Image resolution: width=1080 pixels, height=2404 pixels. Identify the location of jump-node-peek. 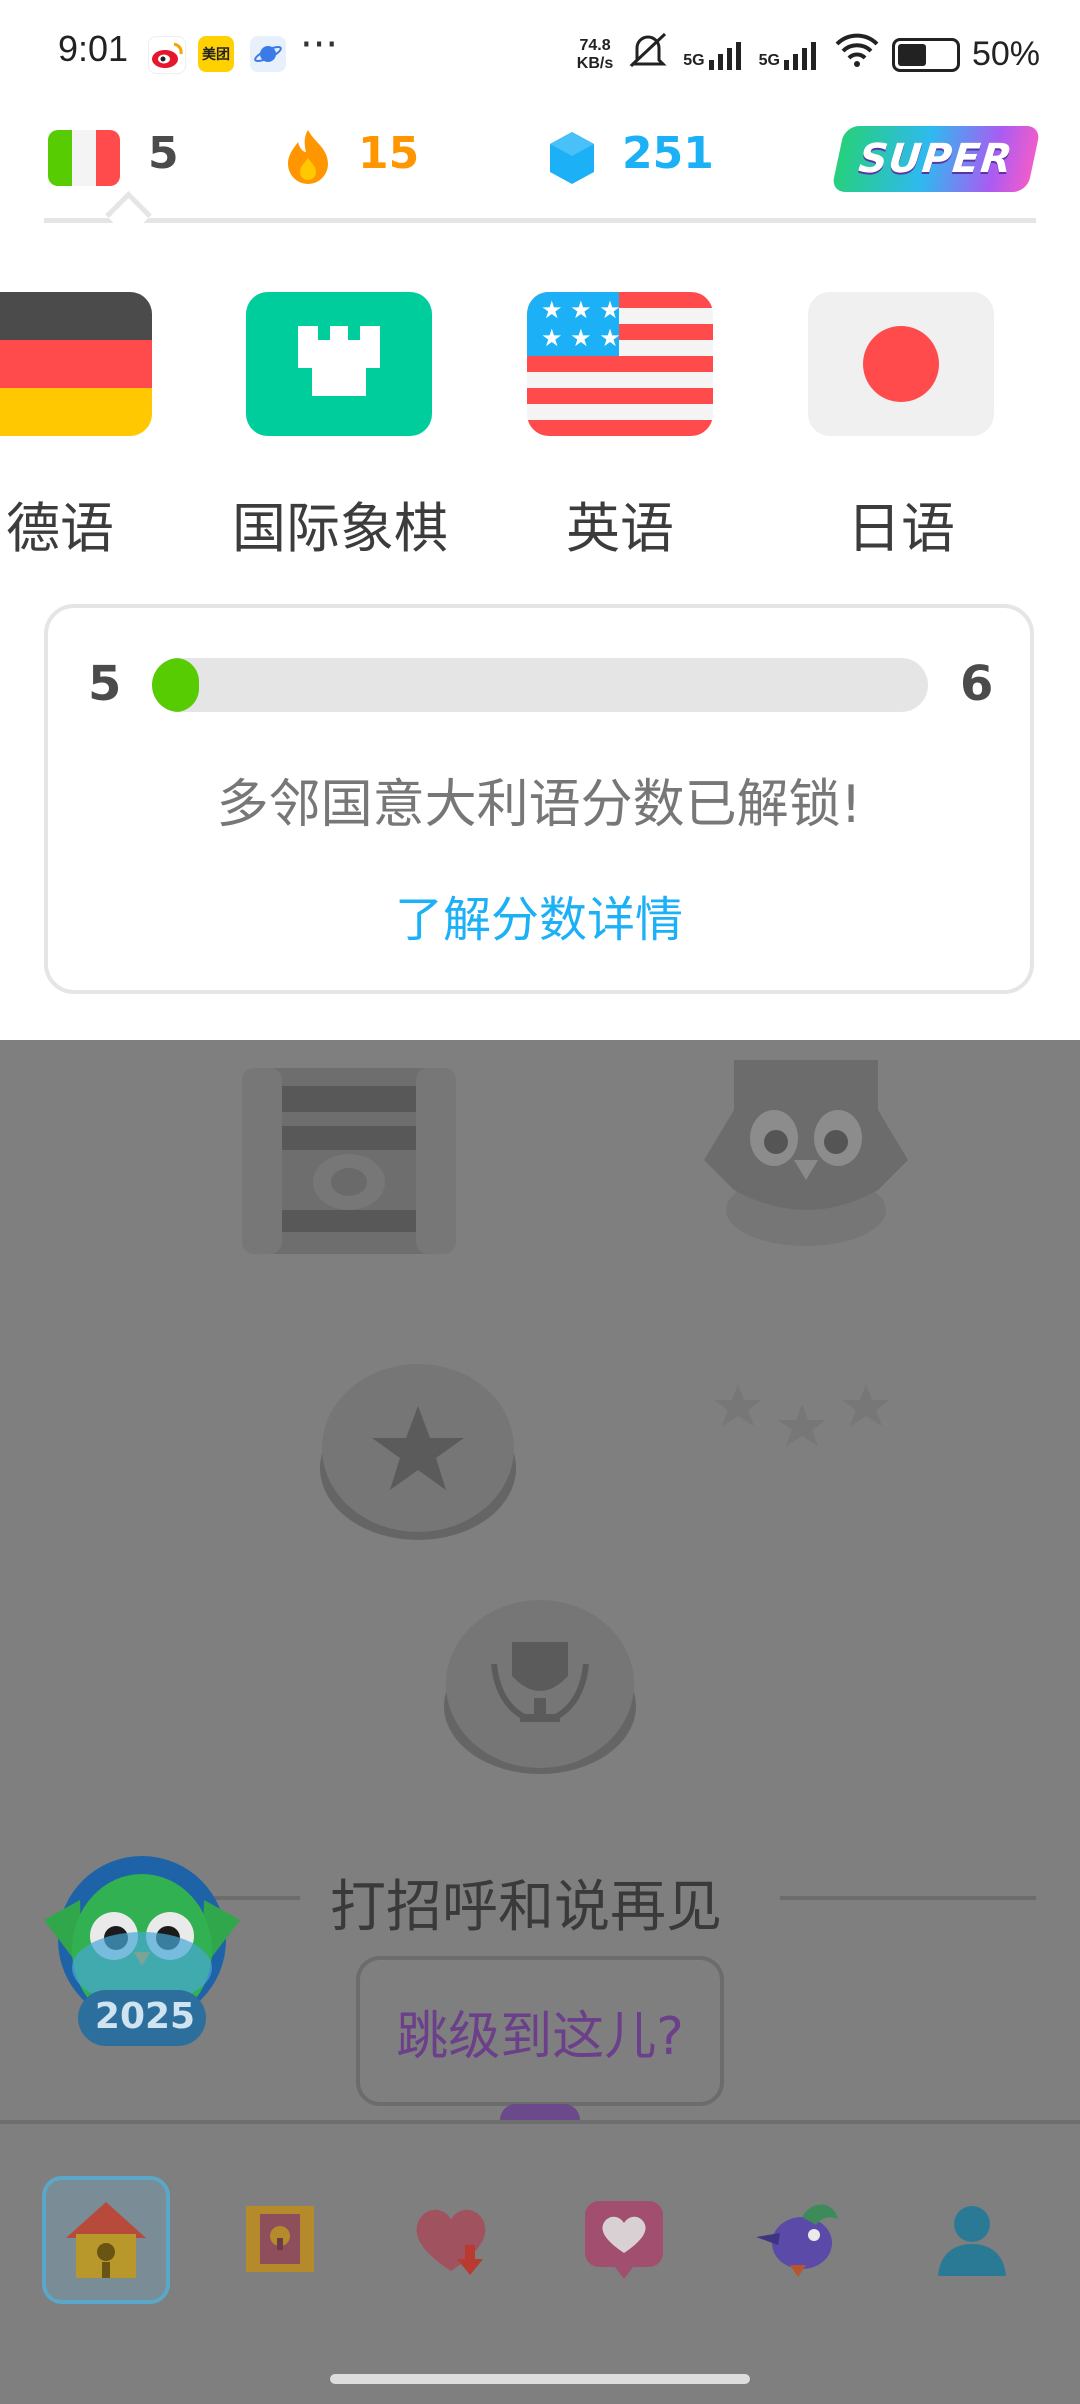
(540, 2112).